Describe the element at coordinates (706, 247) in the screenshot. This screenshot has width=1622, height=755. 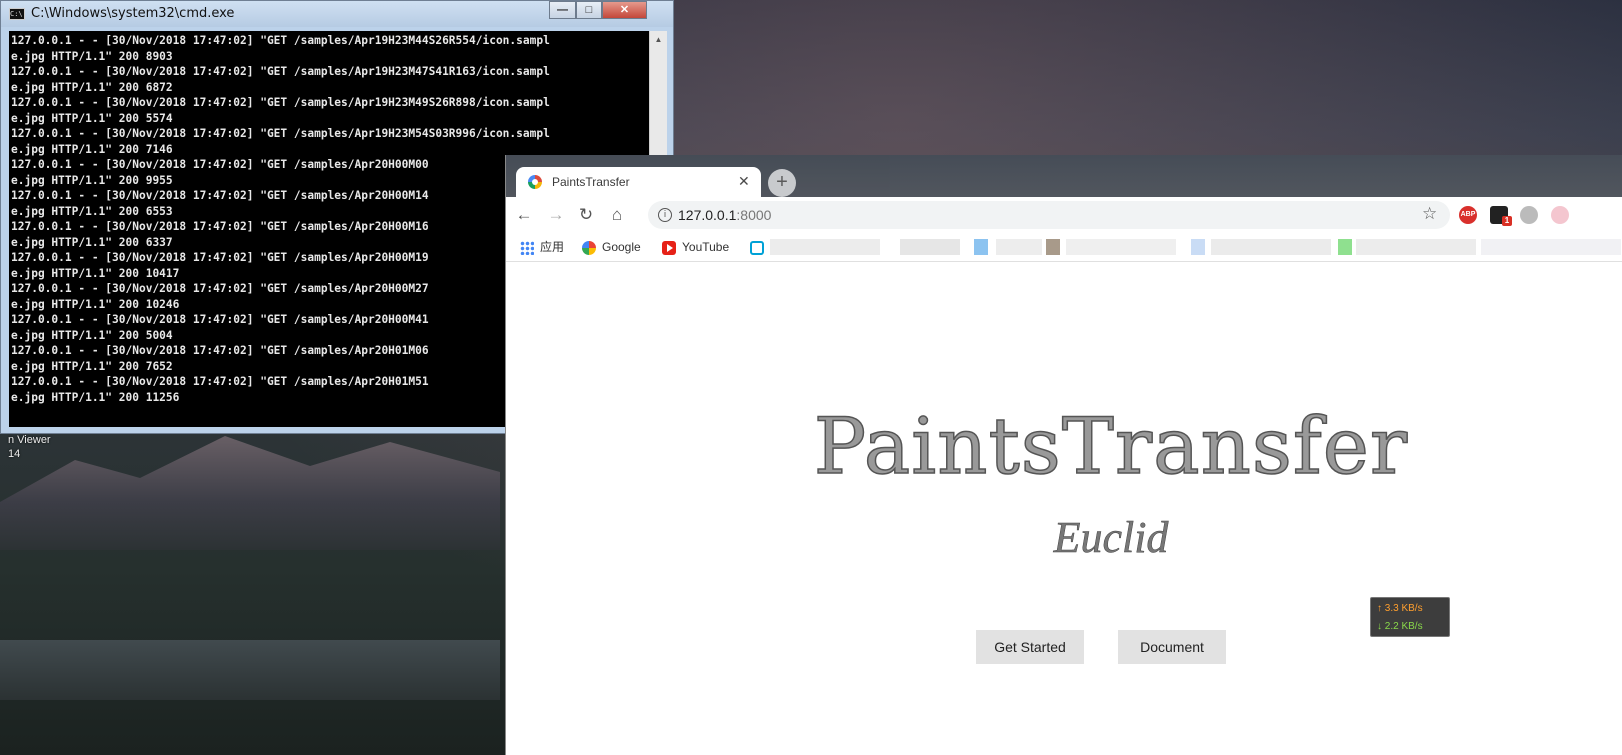
I see `bookmark-label: YouTube` at that location.